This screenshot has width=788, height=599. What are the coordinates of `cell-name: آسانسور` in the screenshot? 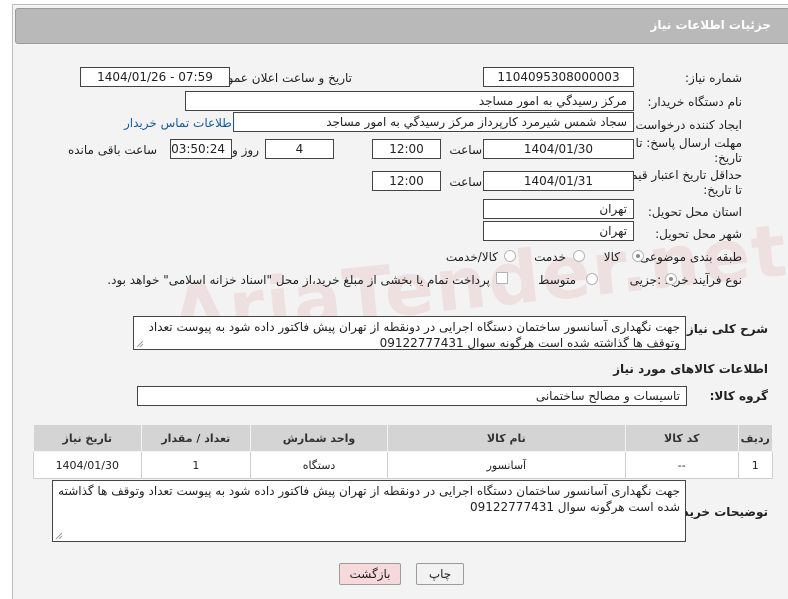 It's located at (506, 465).